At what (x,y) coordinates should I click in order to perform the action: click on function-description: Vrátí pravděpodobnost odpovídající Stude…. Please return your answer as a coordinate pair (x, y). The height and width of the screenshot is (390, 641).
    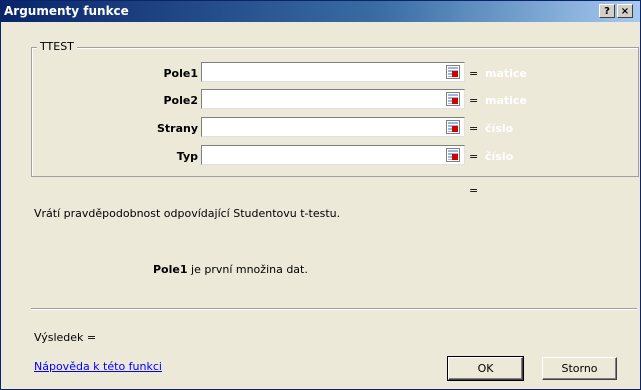
    Looking at the image, I should click on (187, 213).